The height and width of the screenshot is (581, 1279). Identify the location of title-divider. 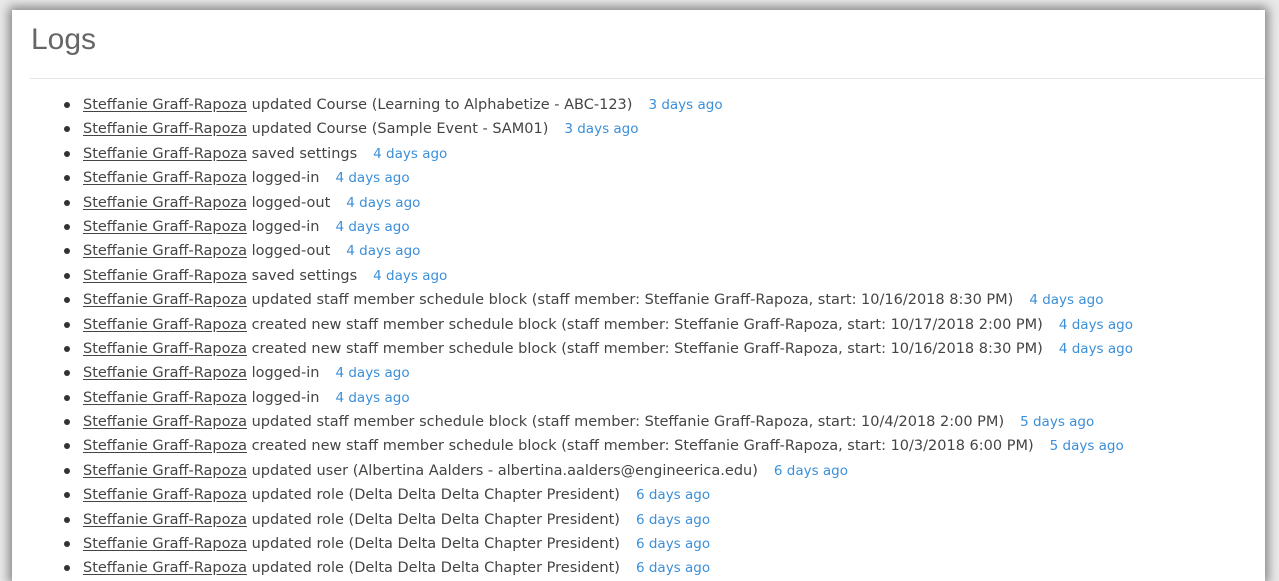
(647, 78).